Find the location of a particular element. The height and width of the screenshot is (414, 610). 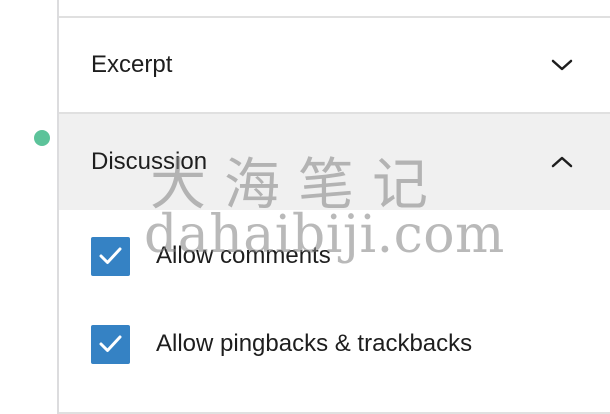

discussion-title: Discussion is located at coordinates (149, 161).